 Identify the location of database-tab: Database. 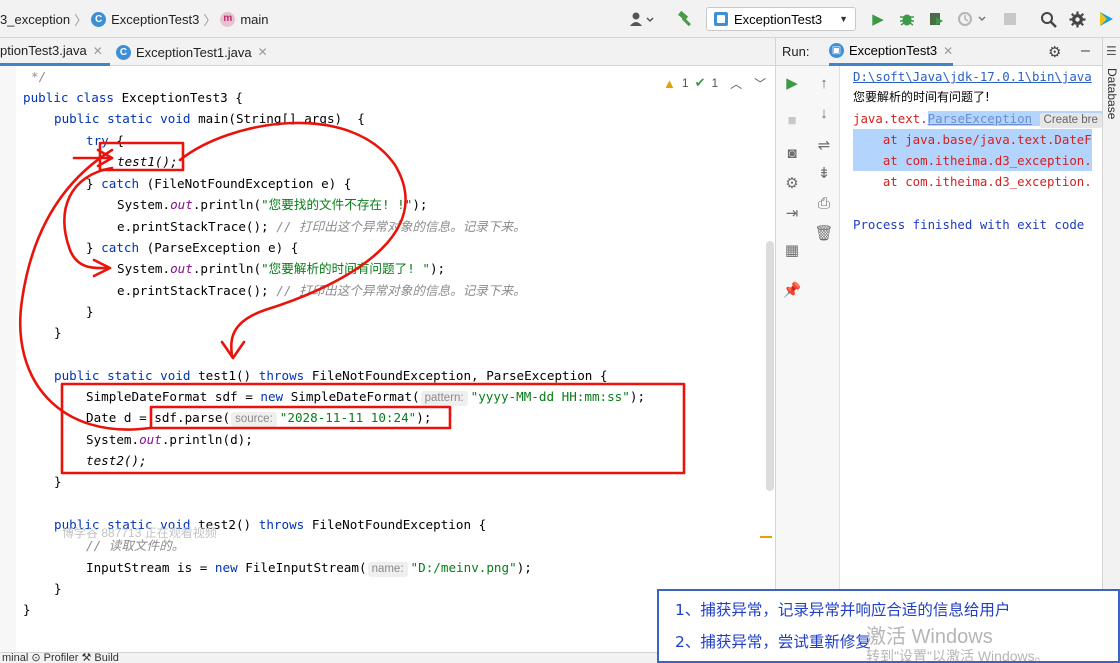
(1112, 93).